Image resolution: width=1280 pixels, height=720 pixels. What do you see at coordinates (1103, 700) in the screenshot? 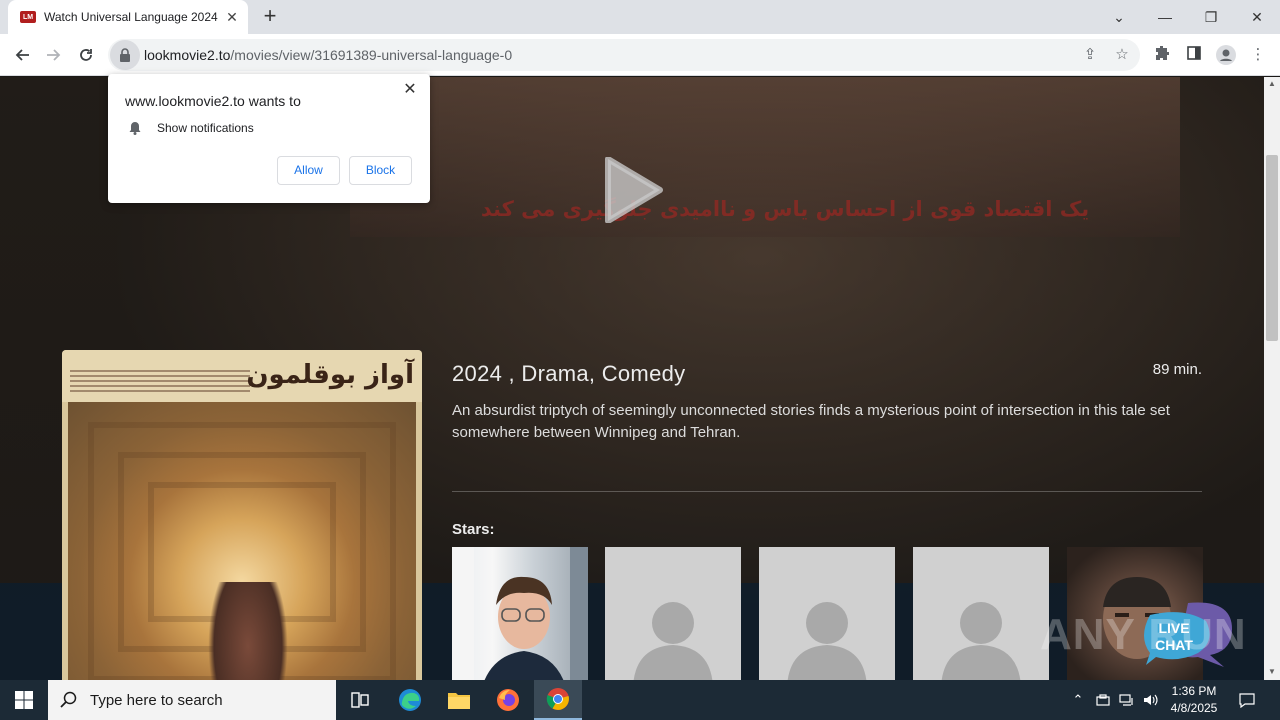
I see `tray-security-icon` at bounding box center [1103, 700].